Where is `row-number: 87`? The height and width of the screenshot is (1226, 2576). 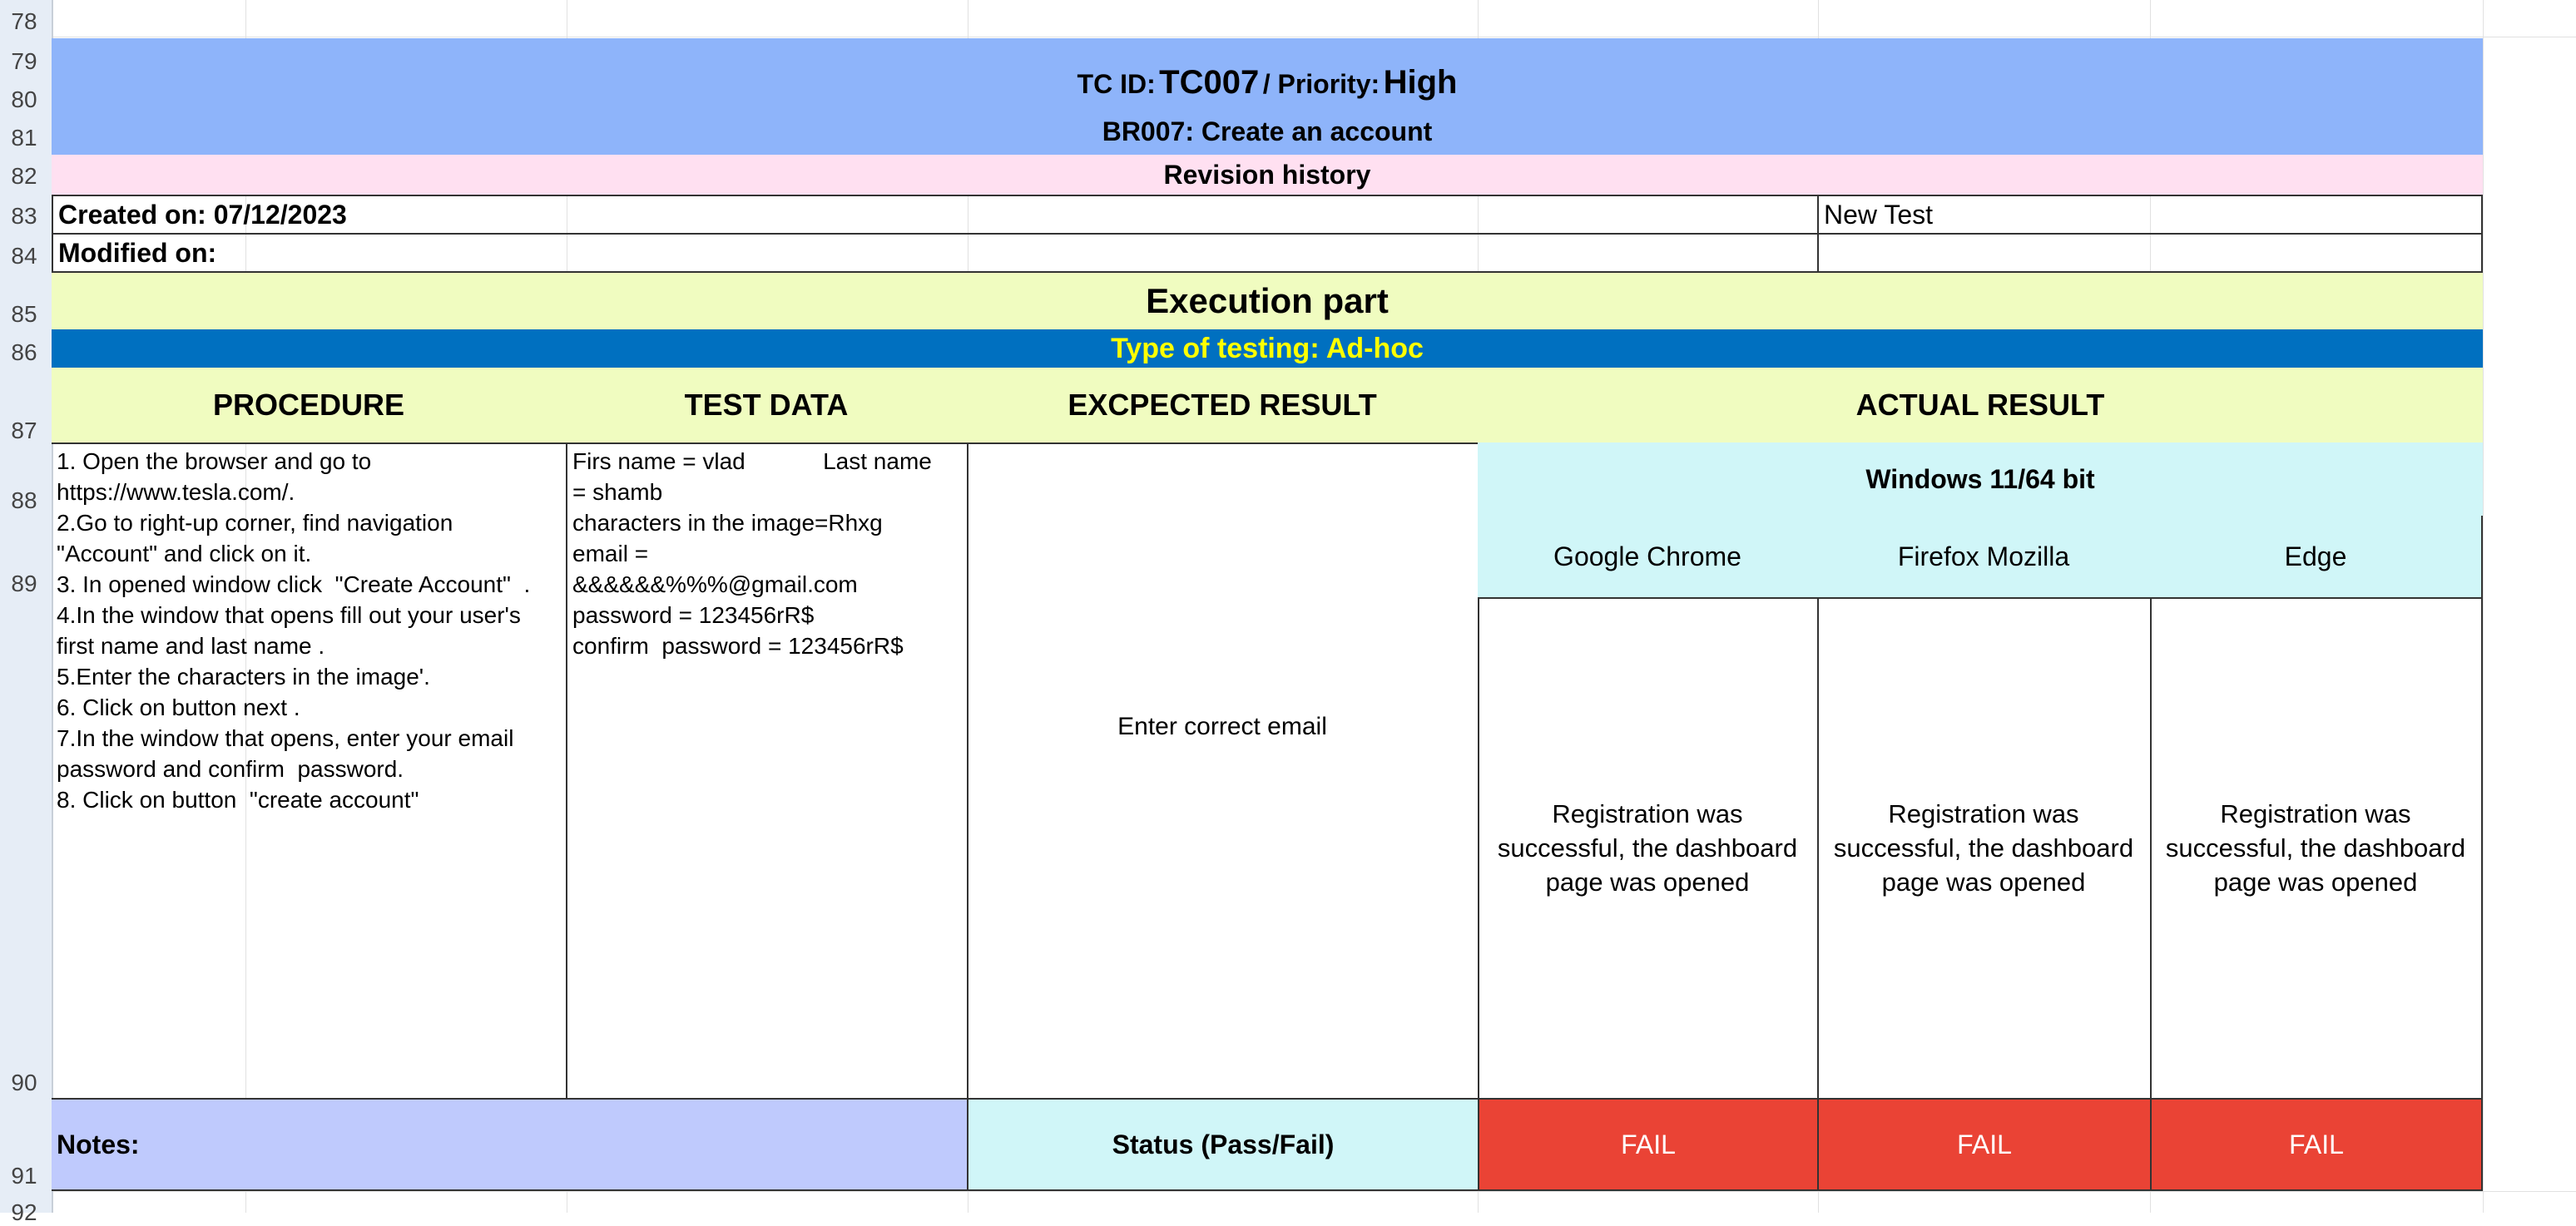
row-number: 87 is located at coordinates (24, 431).